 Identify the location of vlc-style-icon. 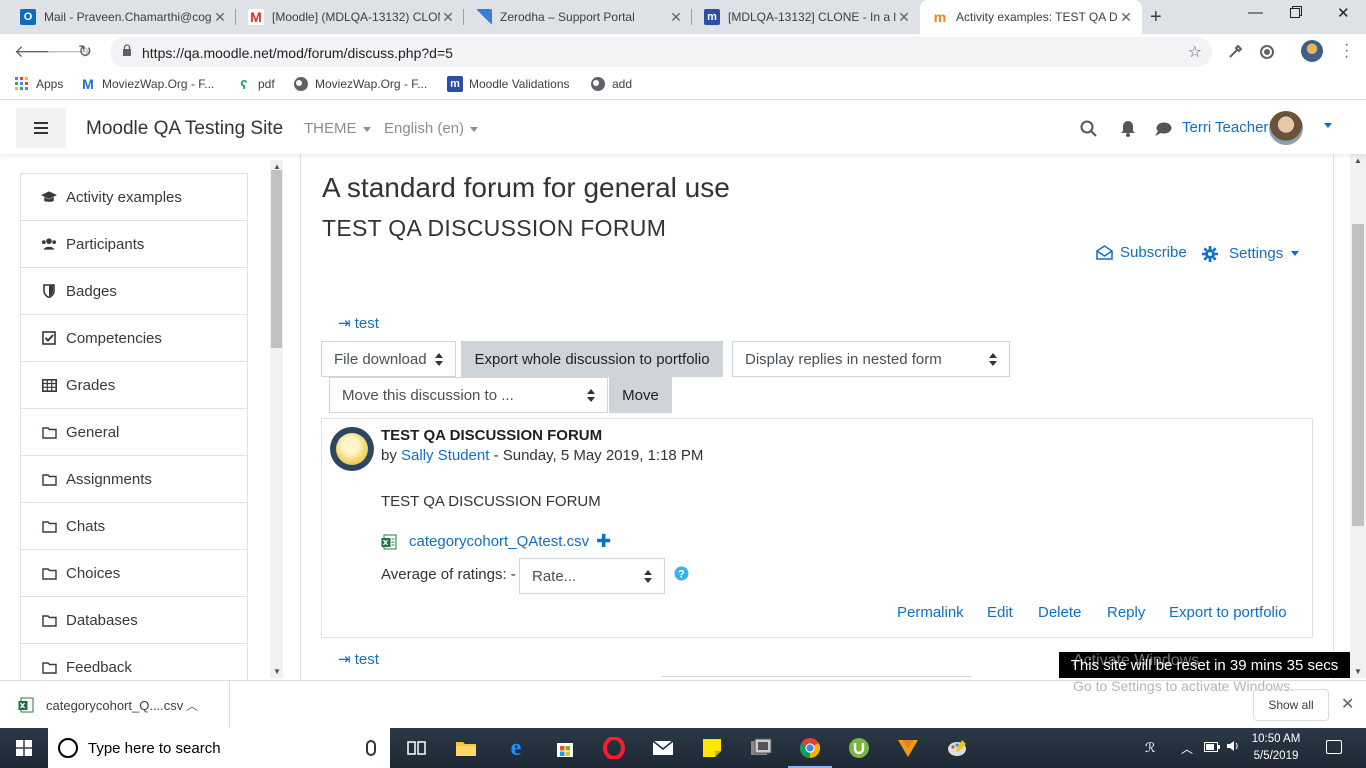
(908, 748).